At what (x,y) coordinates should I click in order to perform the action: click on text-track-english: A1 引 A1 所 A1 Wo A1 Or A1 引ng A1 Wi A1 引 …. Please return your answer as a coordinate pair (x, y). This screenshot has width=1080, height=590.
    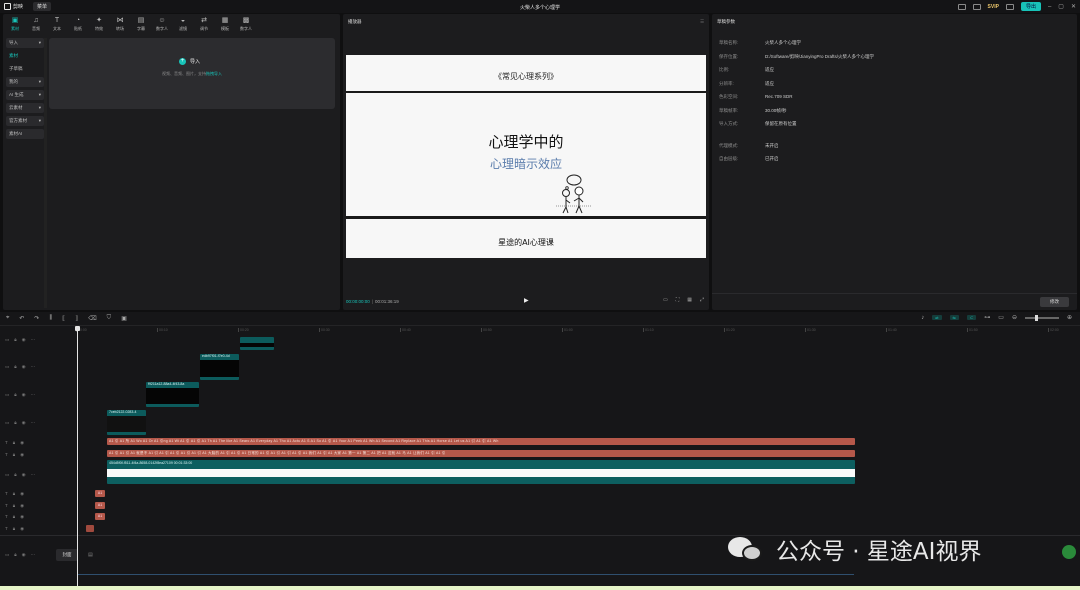
    Looking at the image, I should click on (481, 441).